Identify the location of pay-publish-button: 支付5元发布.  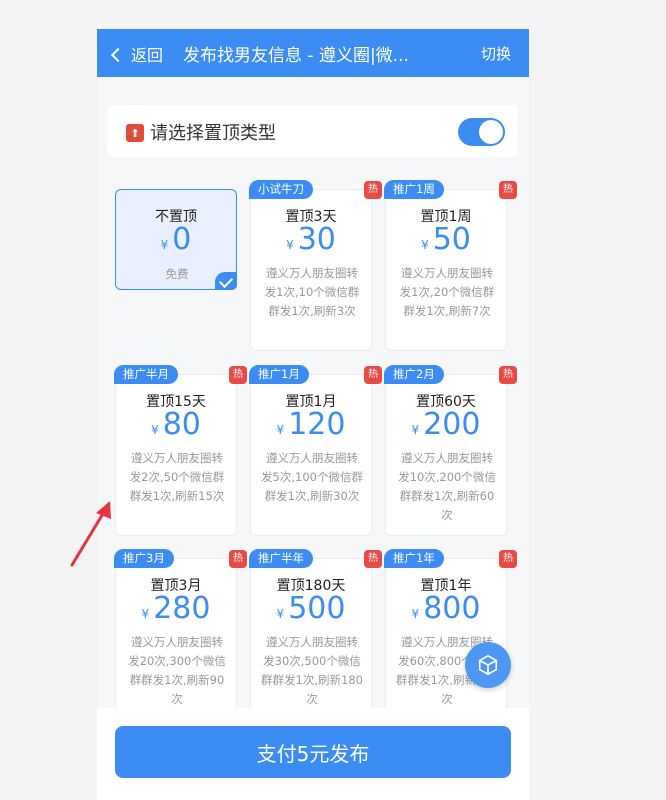
(313, 752).